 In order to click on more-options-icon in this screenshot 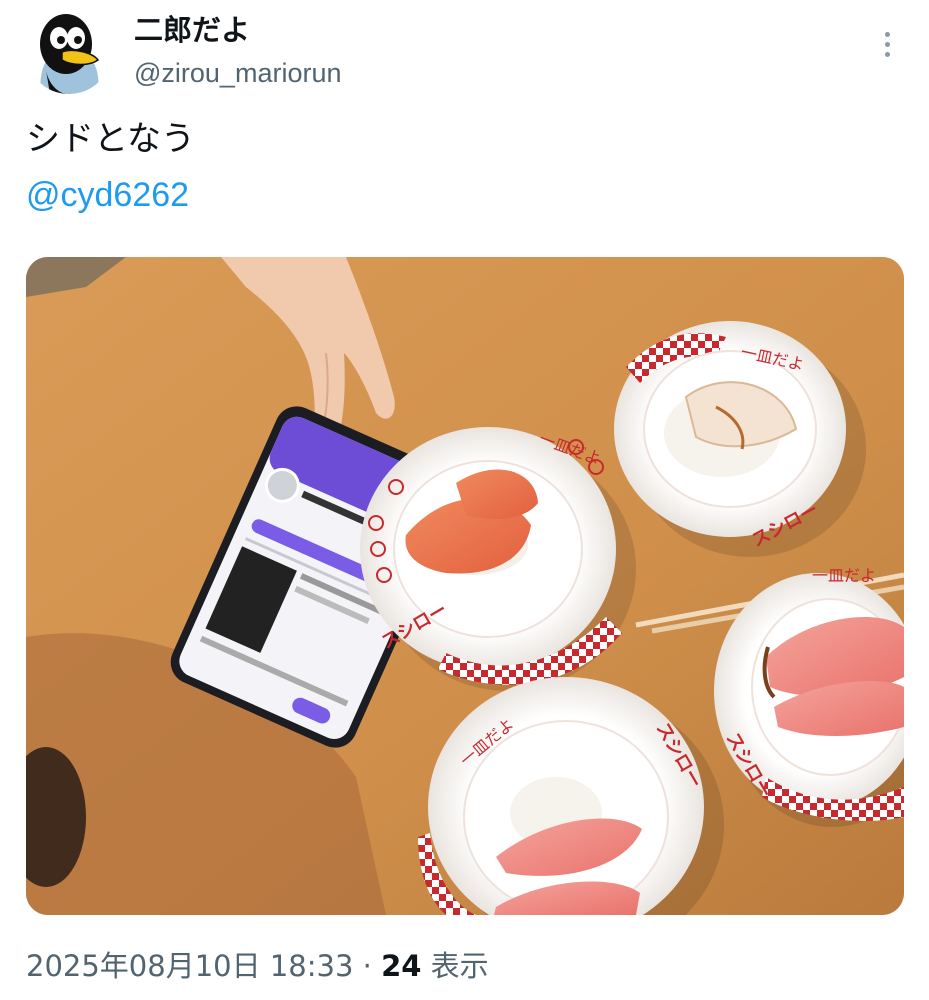, I will do `click(887, 44)`.